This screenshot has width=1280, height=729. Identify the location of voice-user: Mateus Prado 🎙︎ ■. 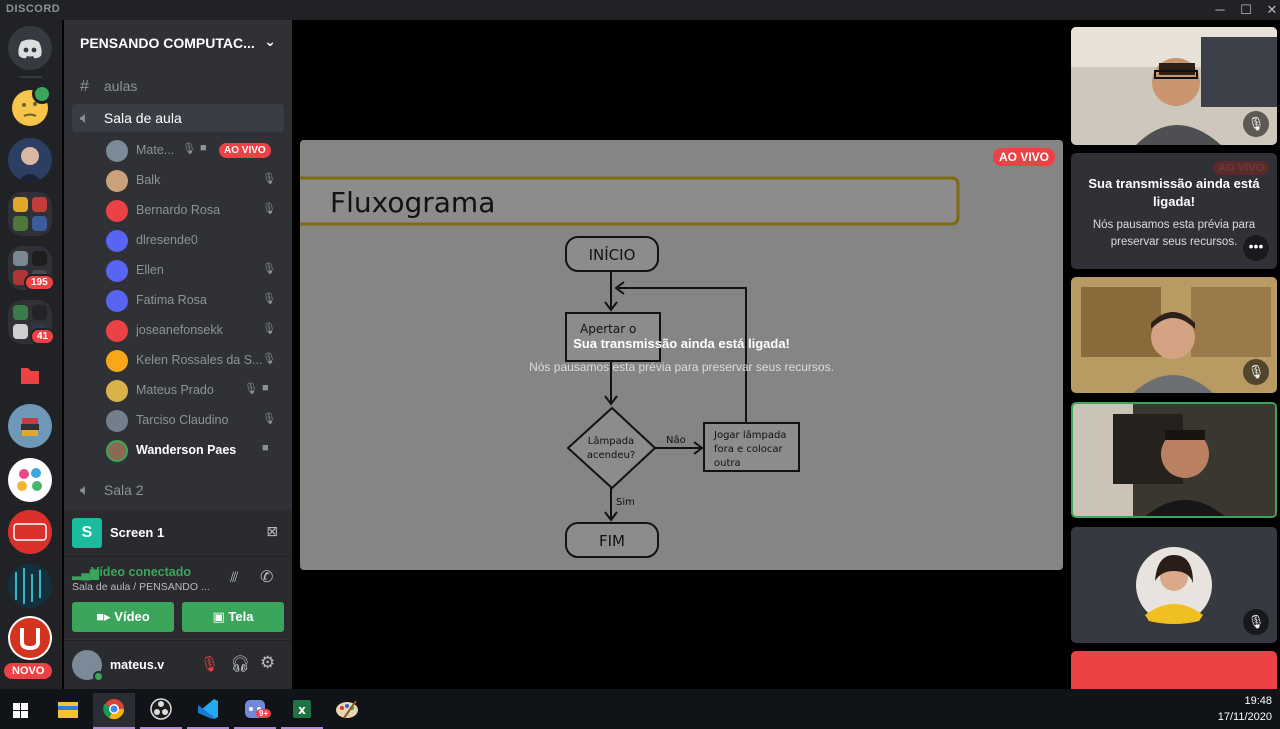
(194, 390).